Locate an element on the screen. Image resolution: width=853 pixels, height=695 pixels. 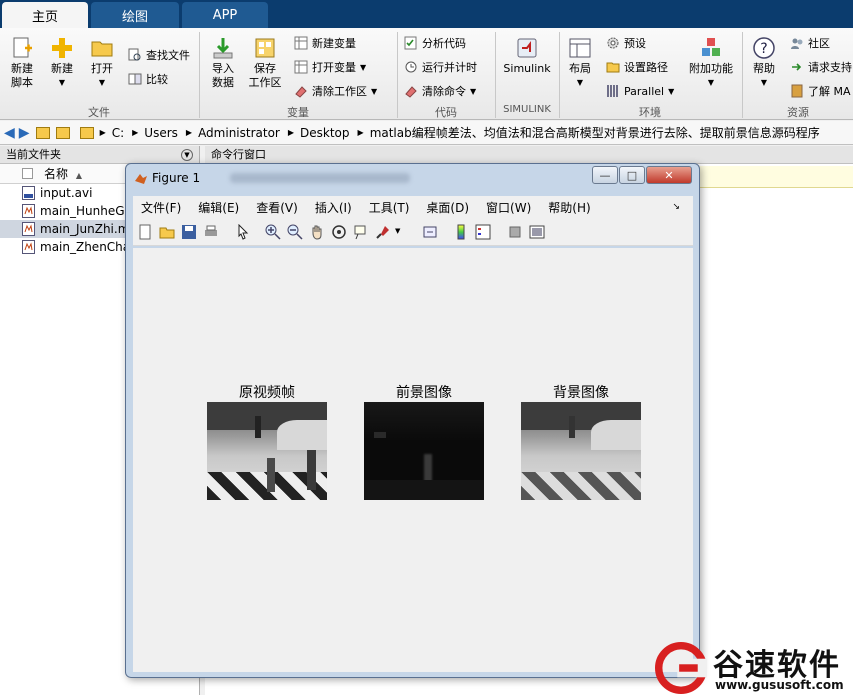
breadcrumb-item: Administrator is located at coordinates (239, 133).